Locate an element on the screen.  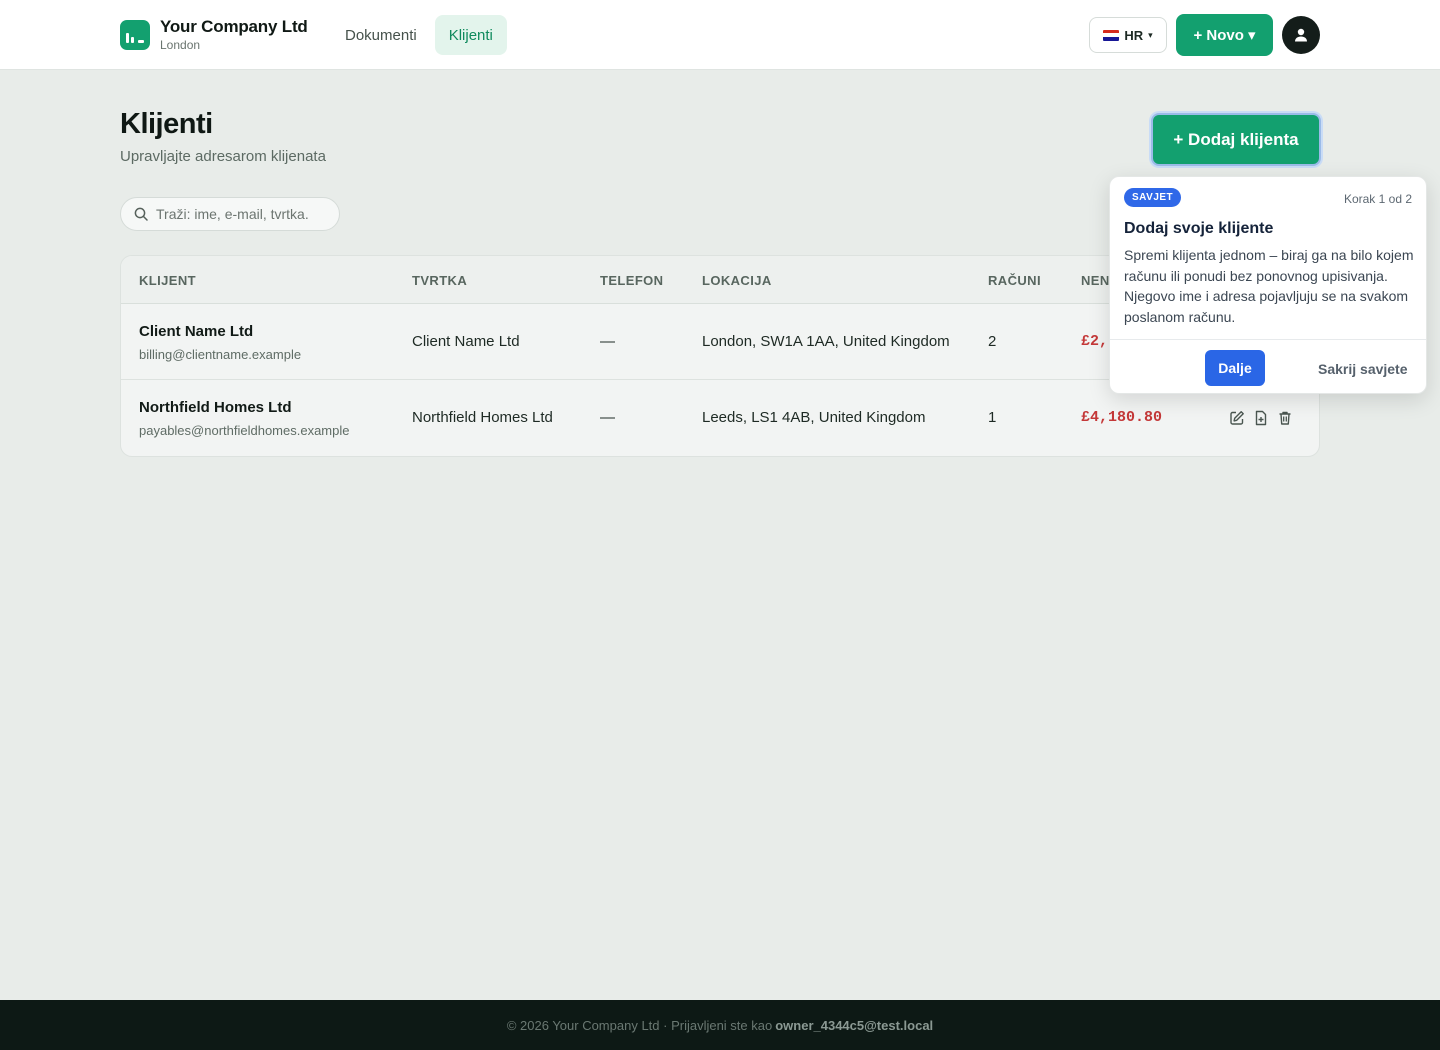
client-company: Client Name Ltd is located at coordinates (466, 341).